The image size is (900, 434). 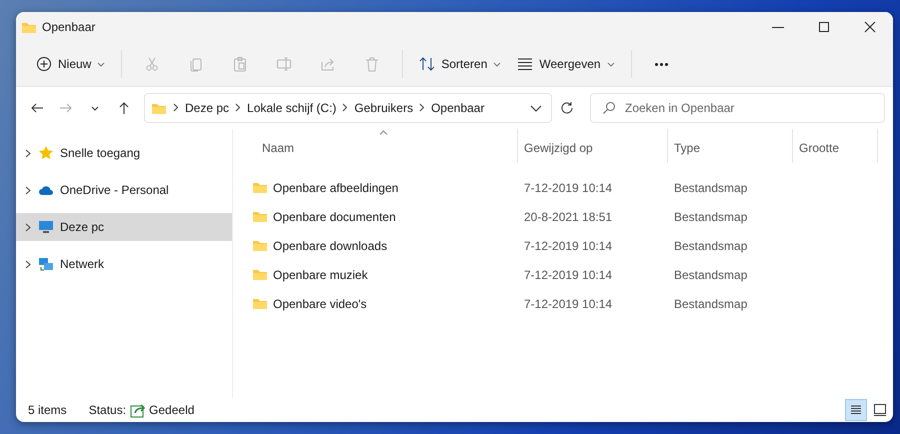 I want to click on file-name: Openbare downloads, so click(x=330, y=245).